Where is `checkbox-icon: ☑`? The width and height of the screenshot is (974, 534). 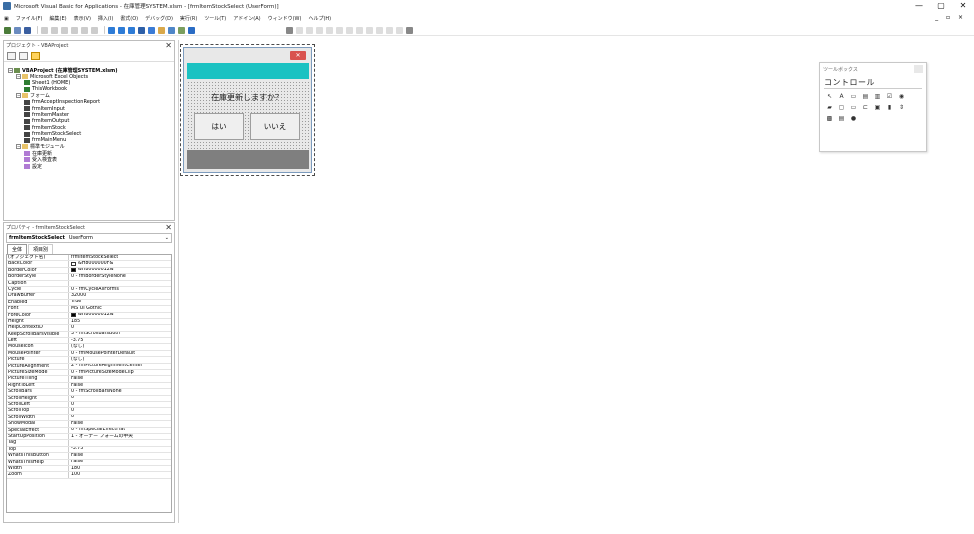
checkbox-icon: ☑ is located at coordinates (889, 97).